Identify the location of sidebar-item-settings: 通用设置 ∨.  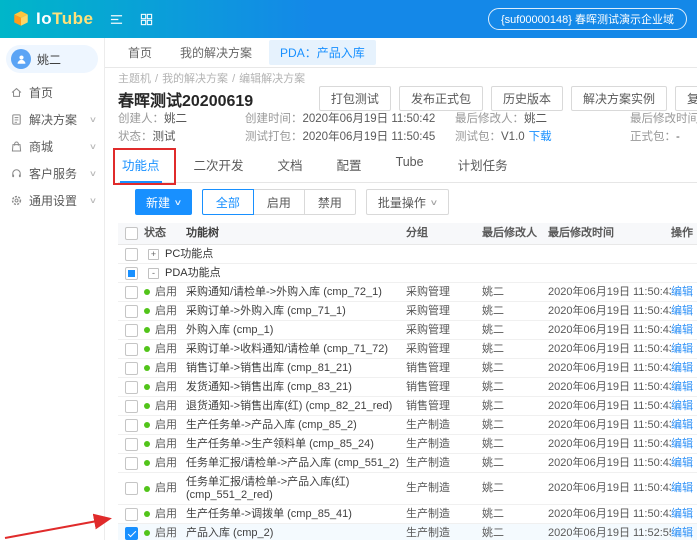
(52, 200).